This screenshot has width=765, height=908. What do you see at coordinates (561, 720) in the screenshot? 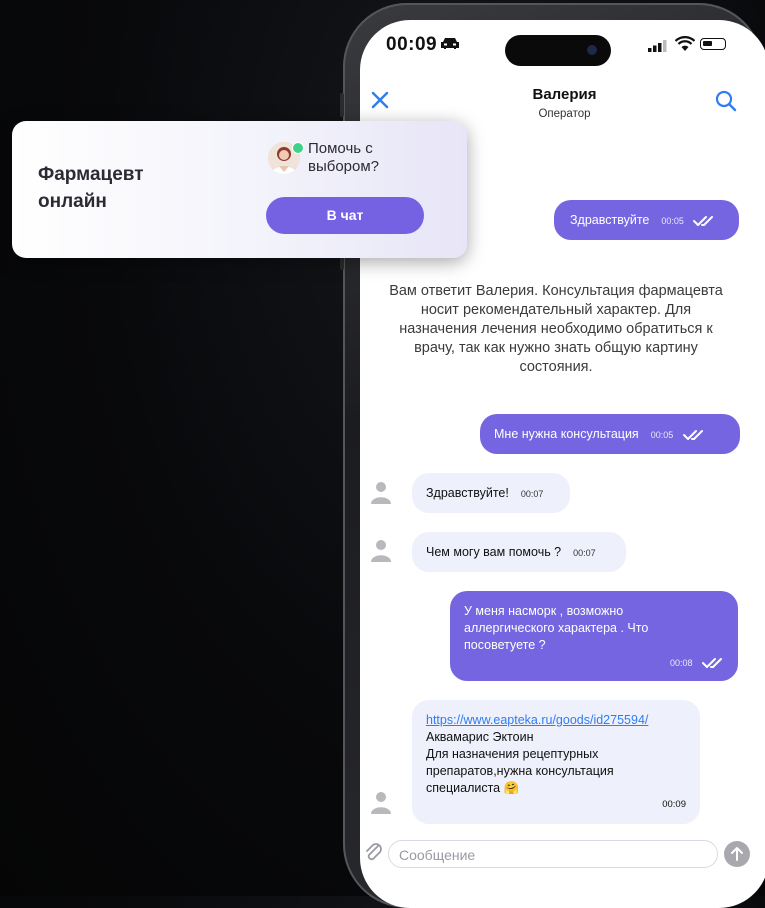
I see `product-link: https://www.eapteka.ru/goods/id275594/` at bounding box center [561, 720].